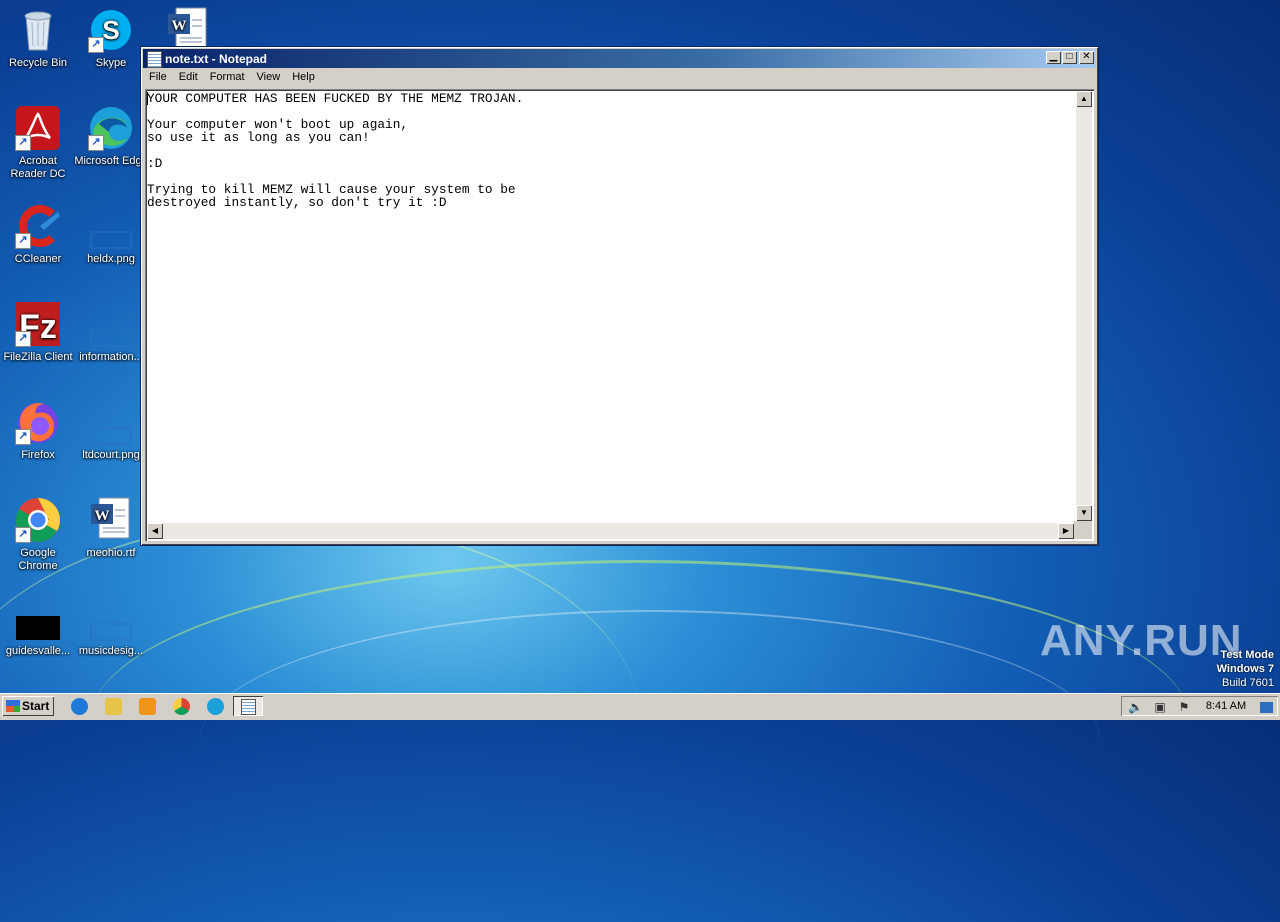 The image size is (1280, 922). I want to click on scroll-up-button: ▲, so click(1084, 99).